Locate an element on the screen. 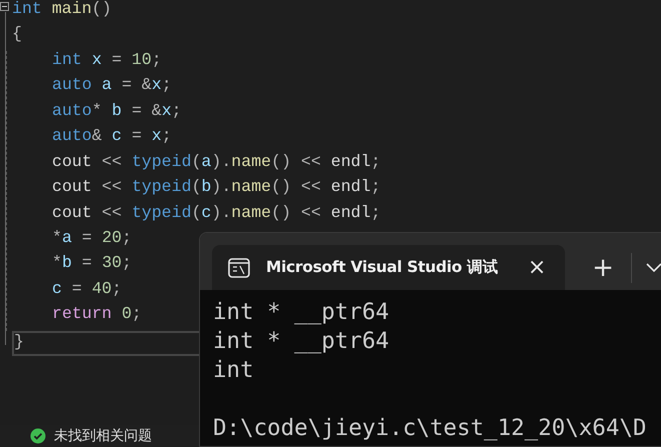 The width and height of the screenshot is (661, 447). code-line: return 0; is located at coordinates (97, 315).